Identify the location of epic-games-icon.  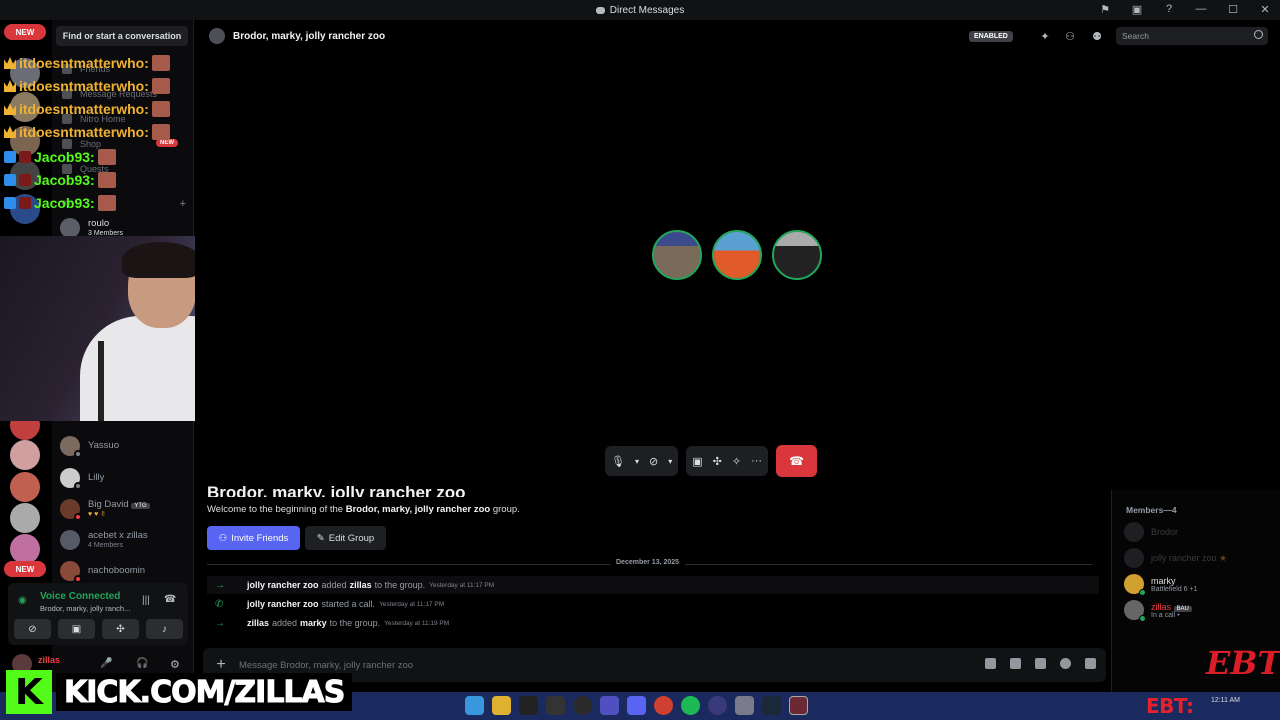
(798, 705).